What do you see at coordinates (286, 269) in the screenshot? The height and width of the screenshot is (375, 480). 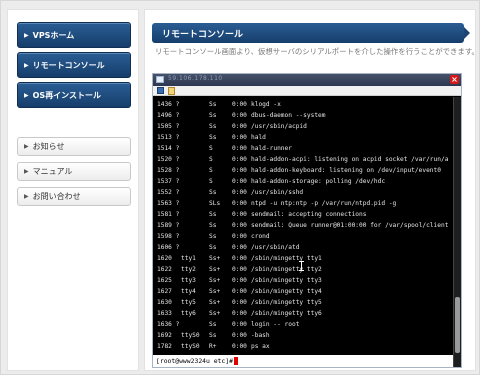 I see `terminal-cmd: /sbin/mingetty tty2` at bounding box center [286, 269].